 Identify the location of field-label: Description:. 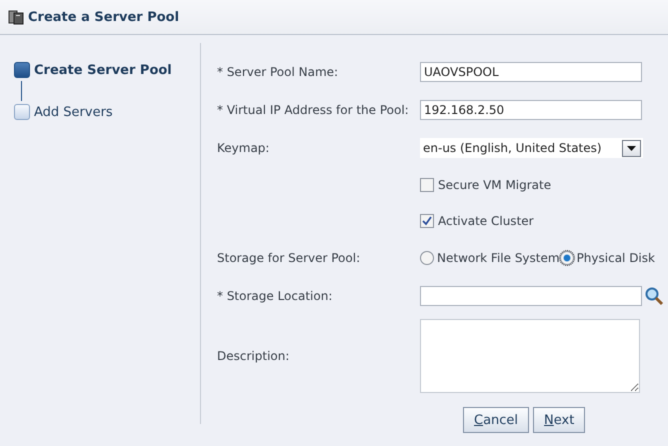
(253, 356).